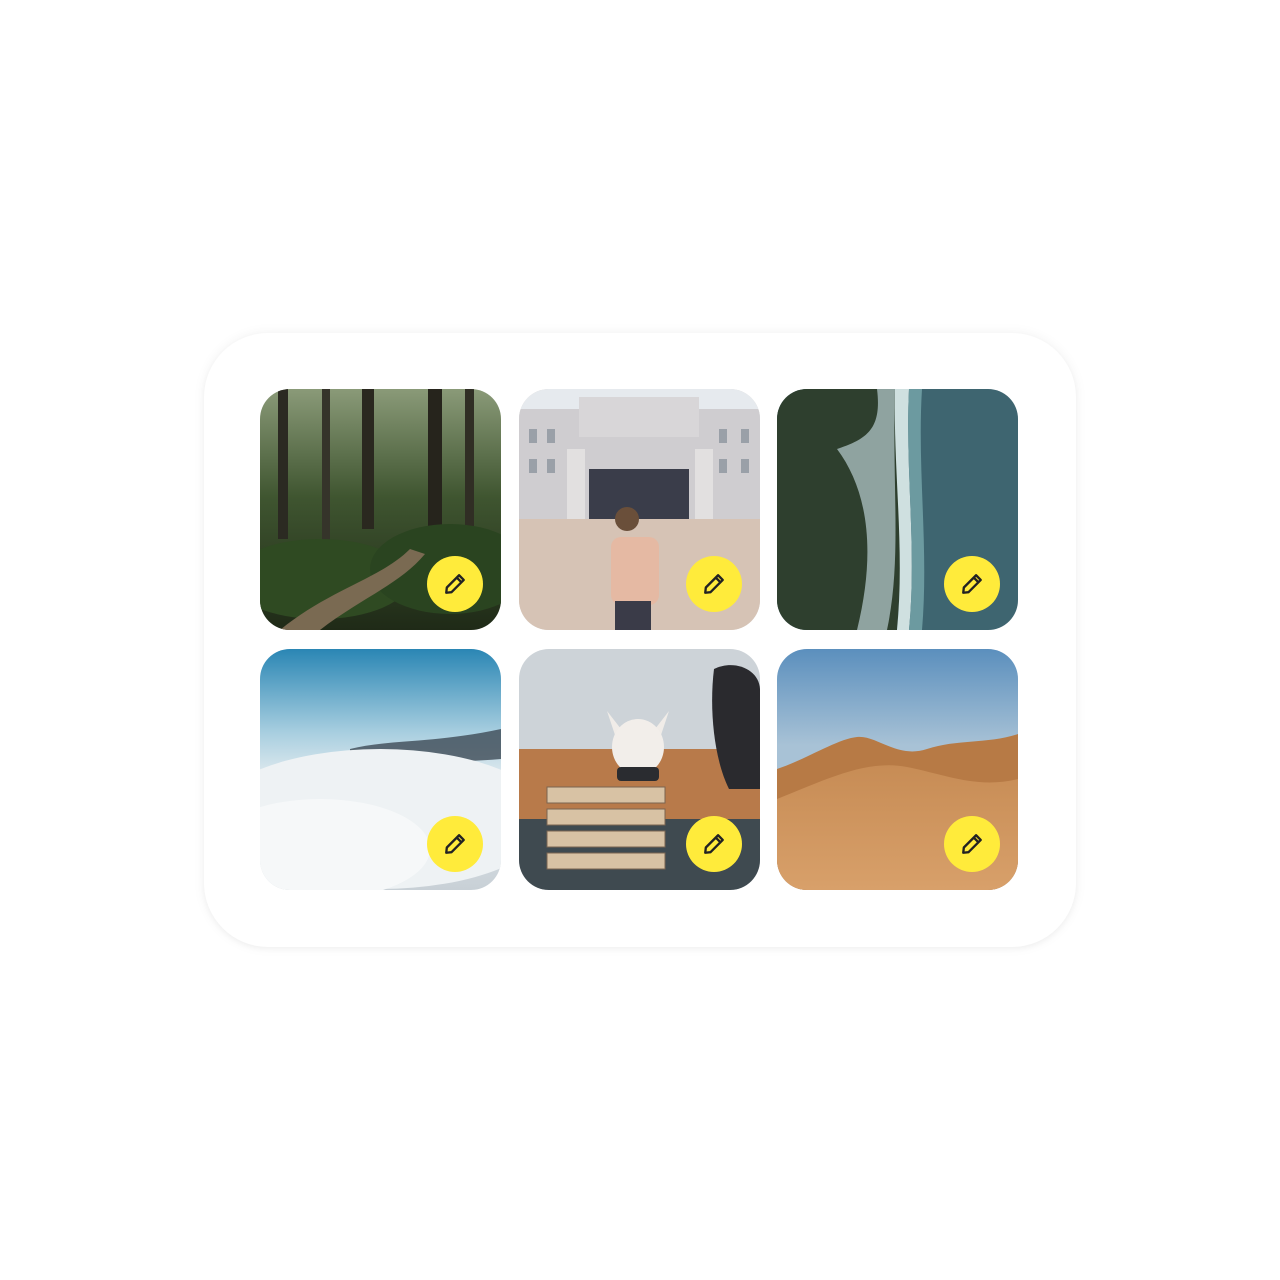 The image size is (1280, 1280). I want to click on photo-tile-dog-in-basket, so click(639, 769).